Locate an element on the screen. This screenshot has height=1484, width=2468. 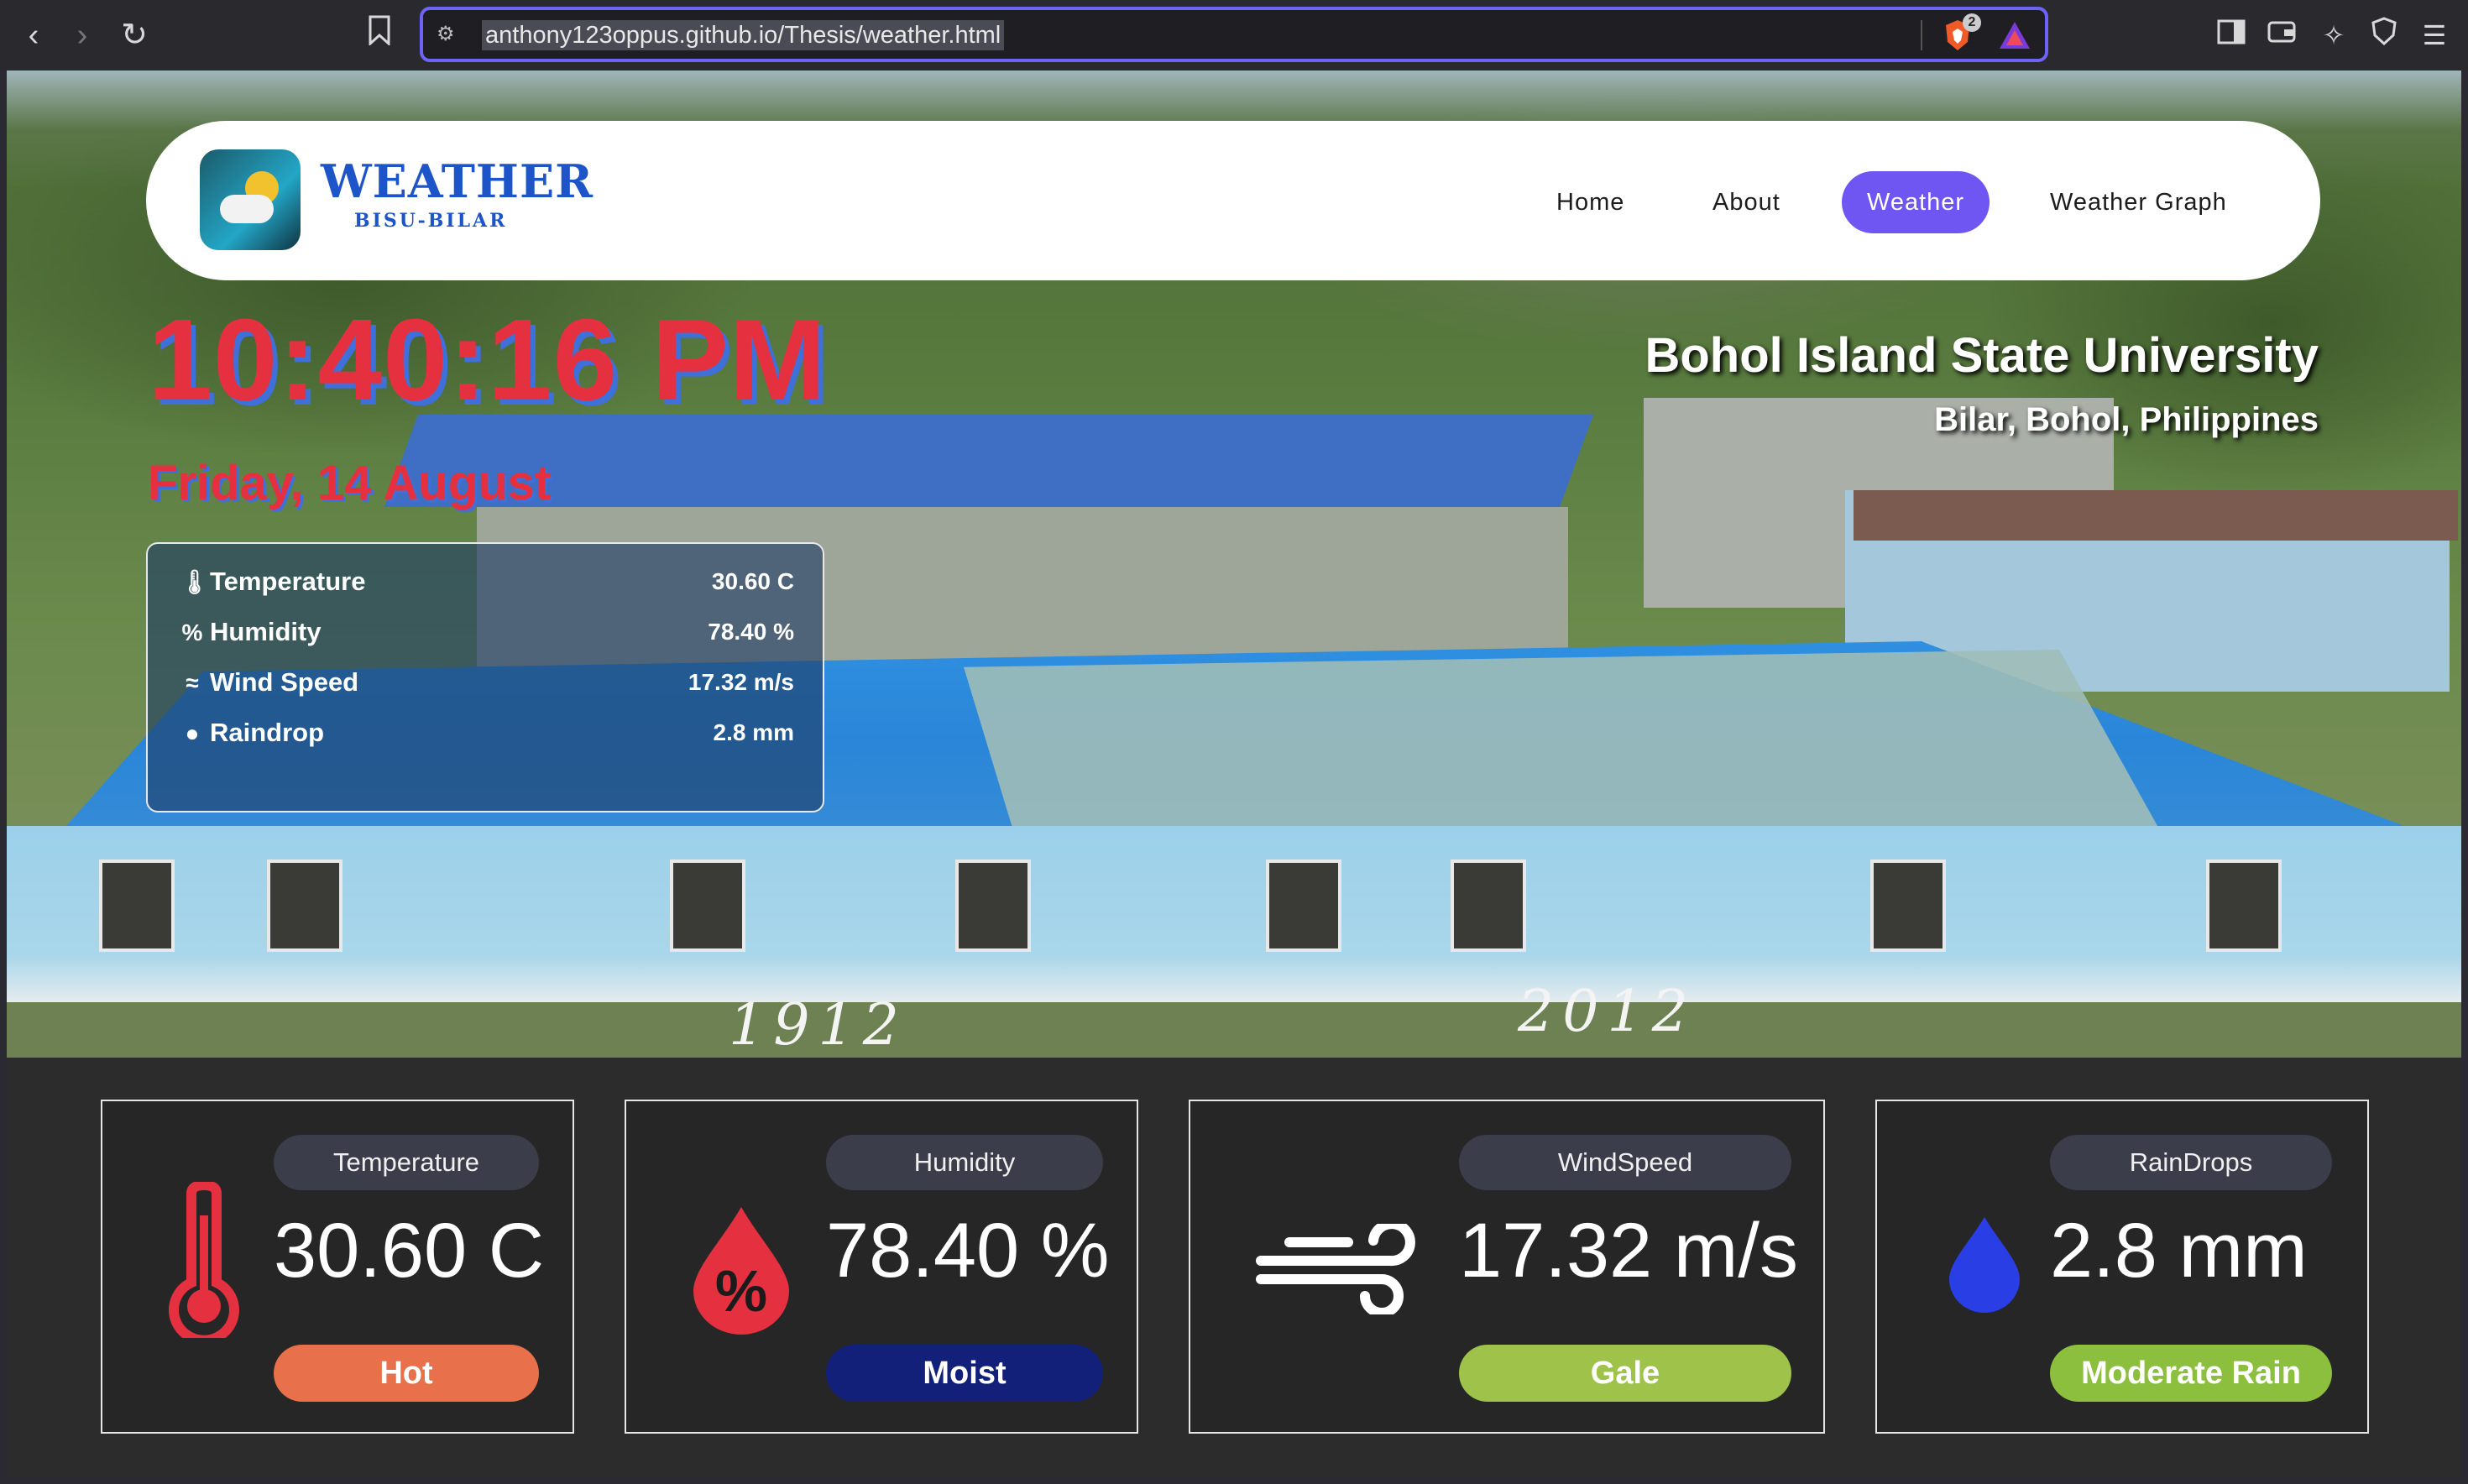
ground is located at coordinates (1234, 1030).